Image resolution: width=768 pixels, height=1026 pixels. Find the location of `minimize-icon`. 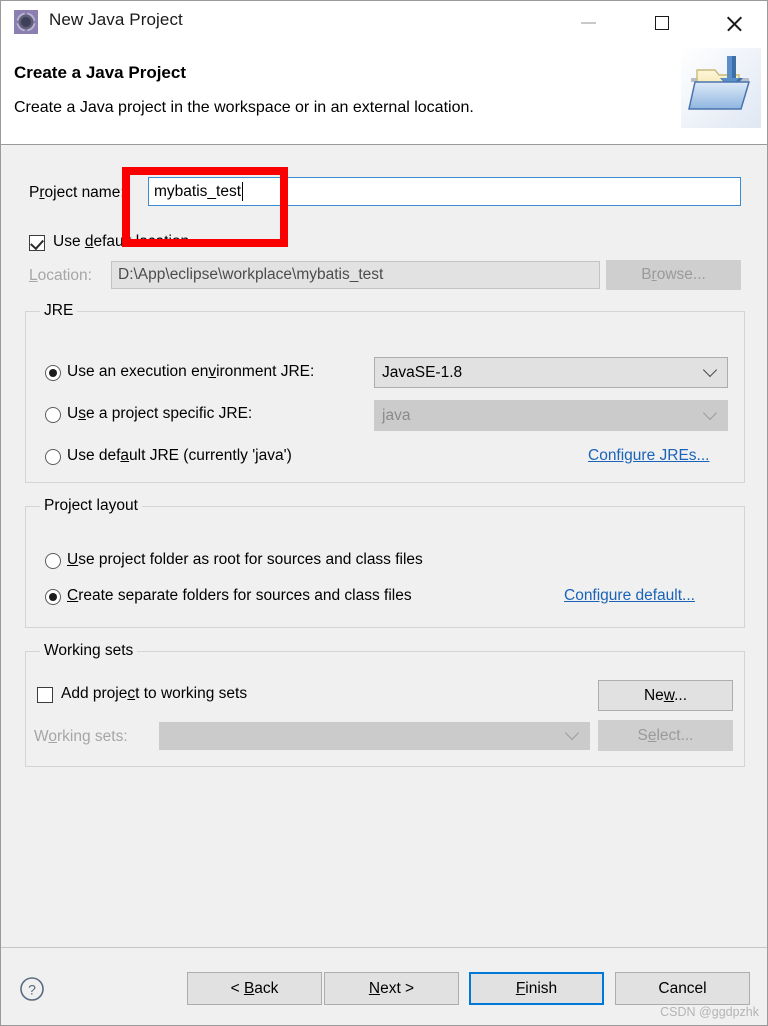

minimize-icon is located at coordinates (588, 23).